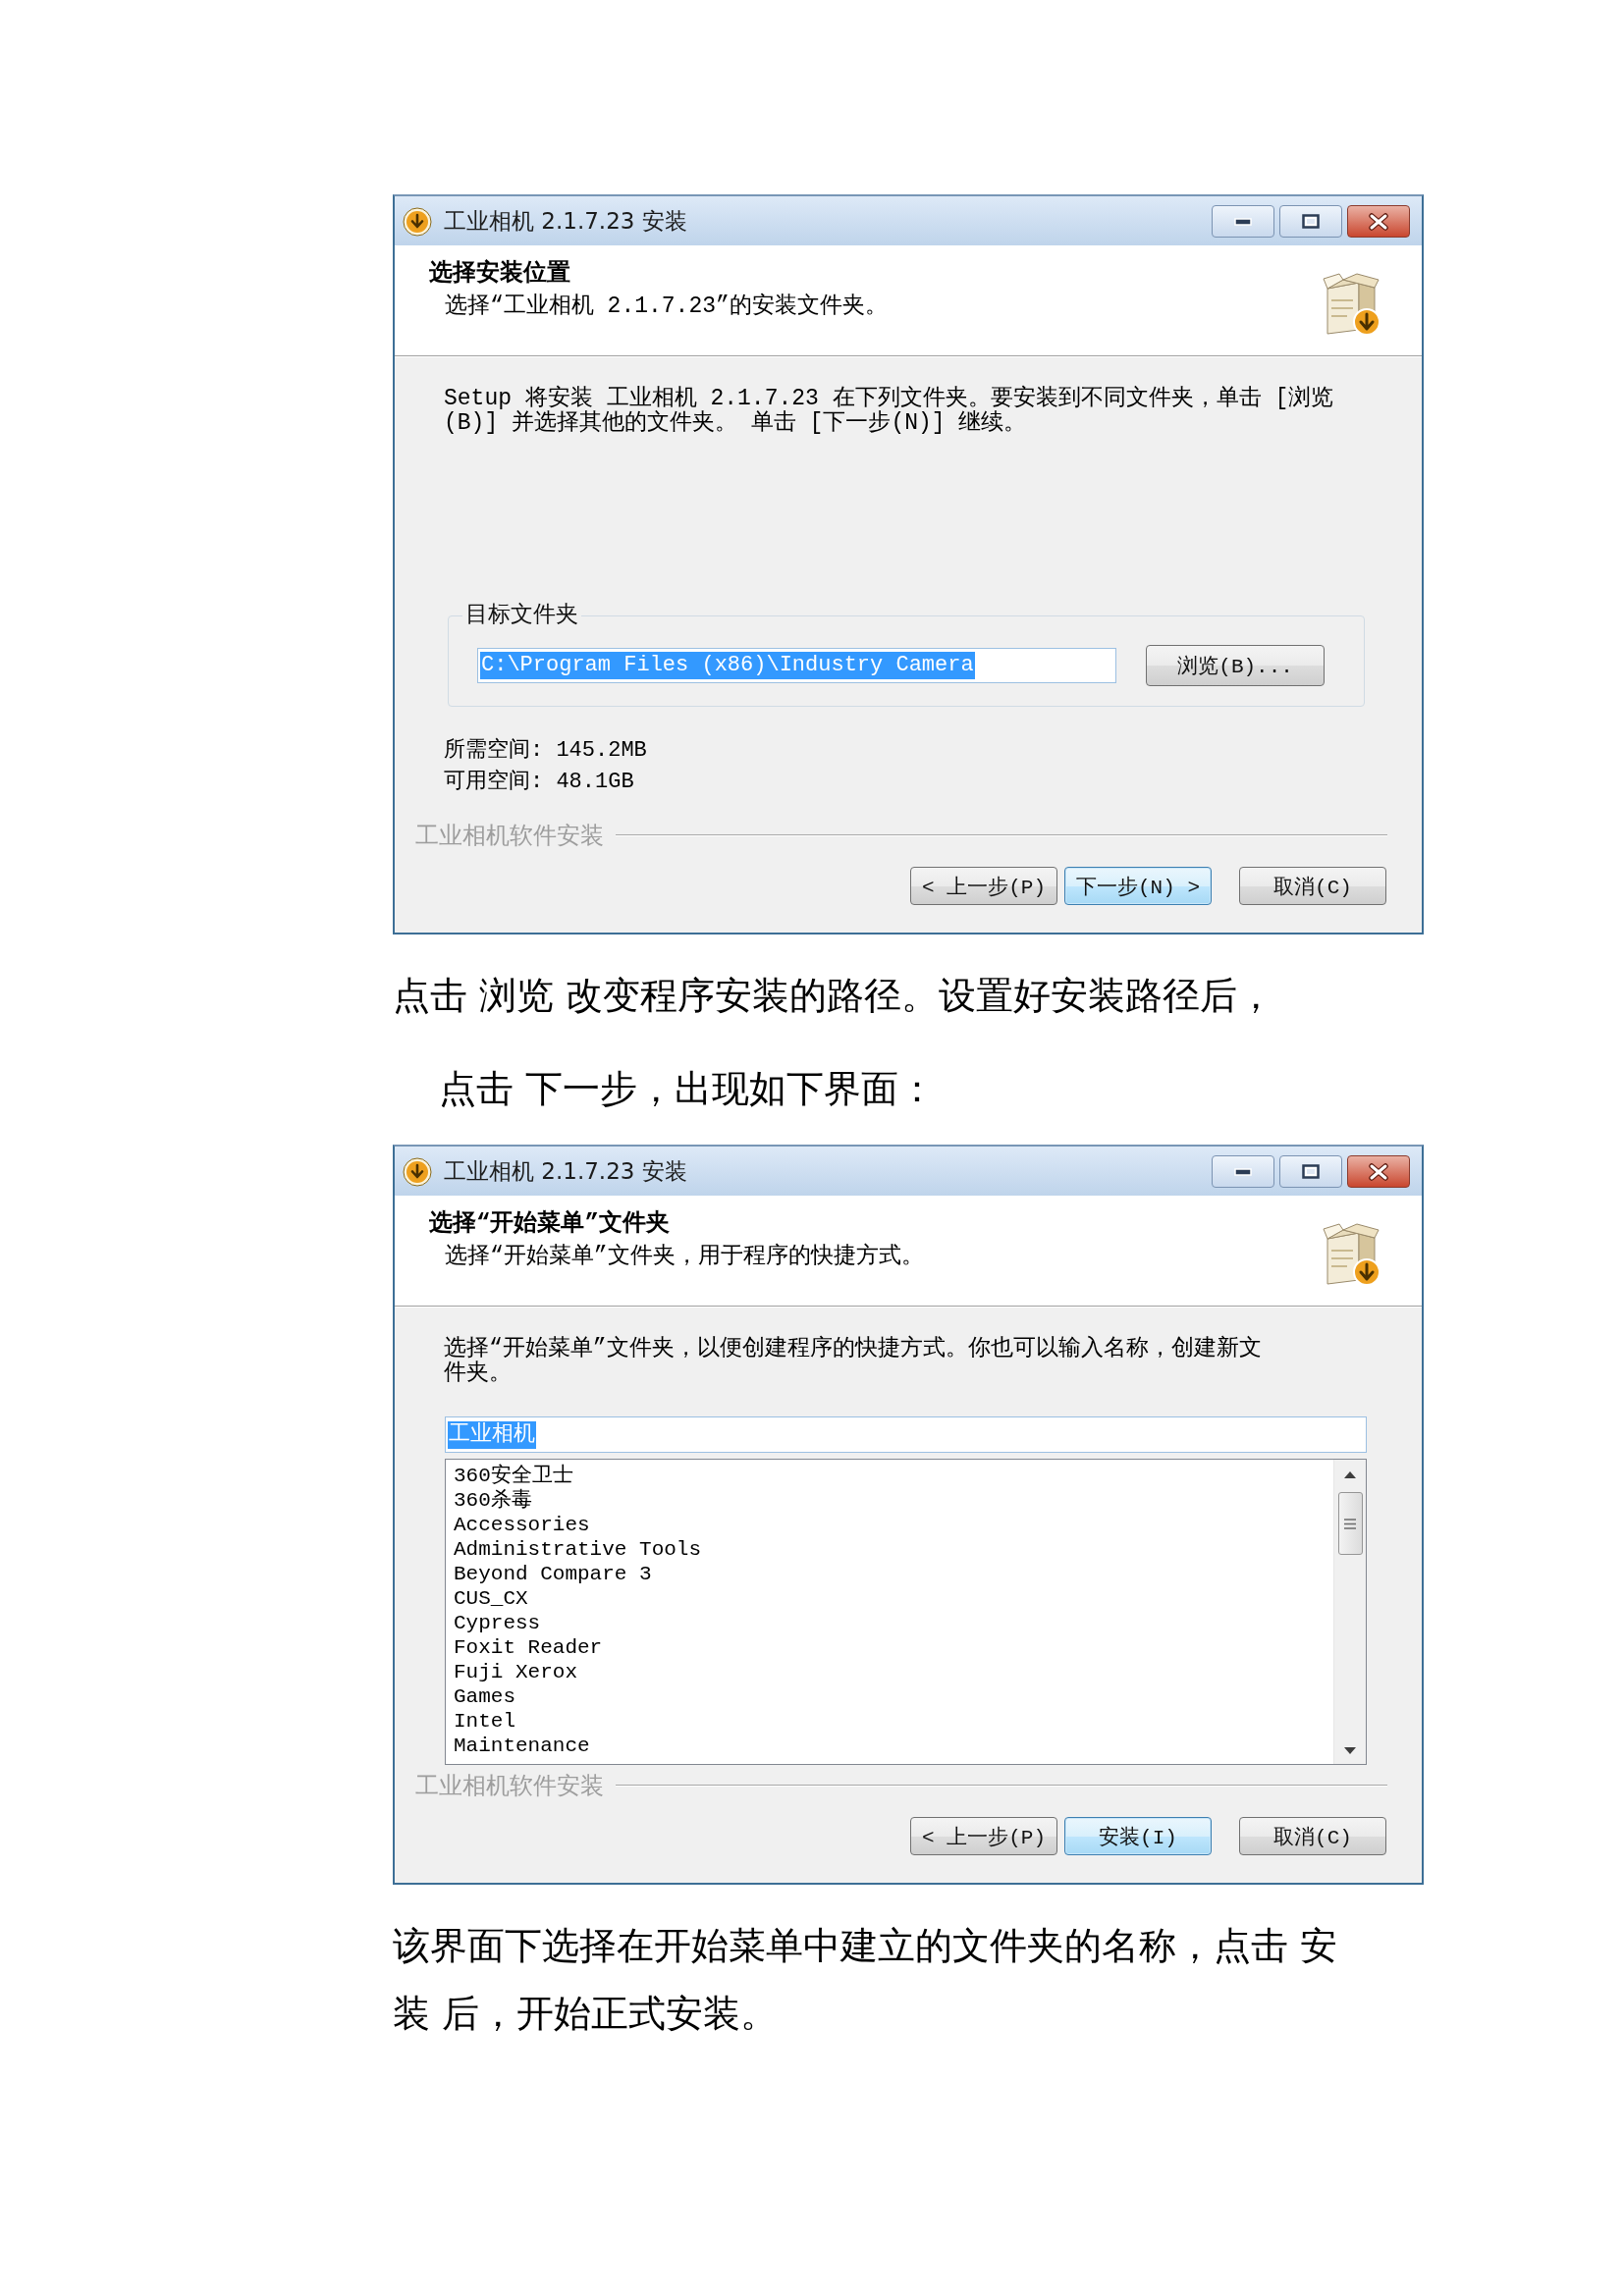  Describe the element at coordinates (893, 1623) in the screenshot. I see `list-item: Cypress` at that location.